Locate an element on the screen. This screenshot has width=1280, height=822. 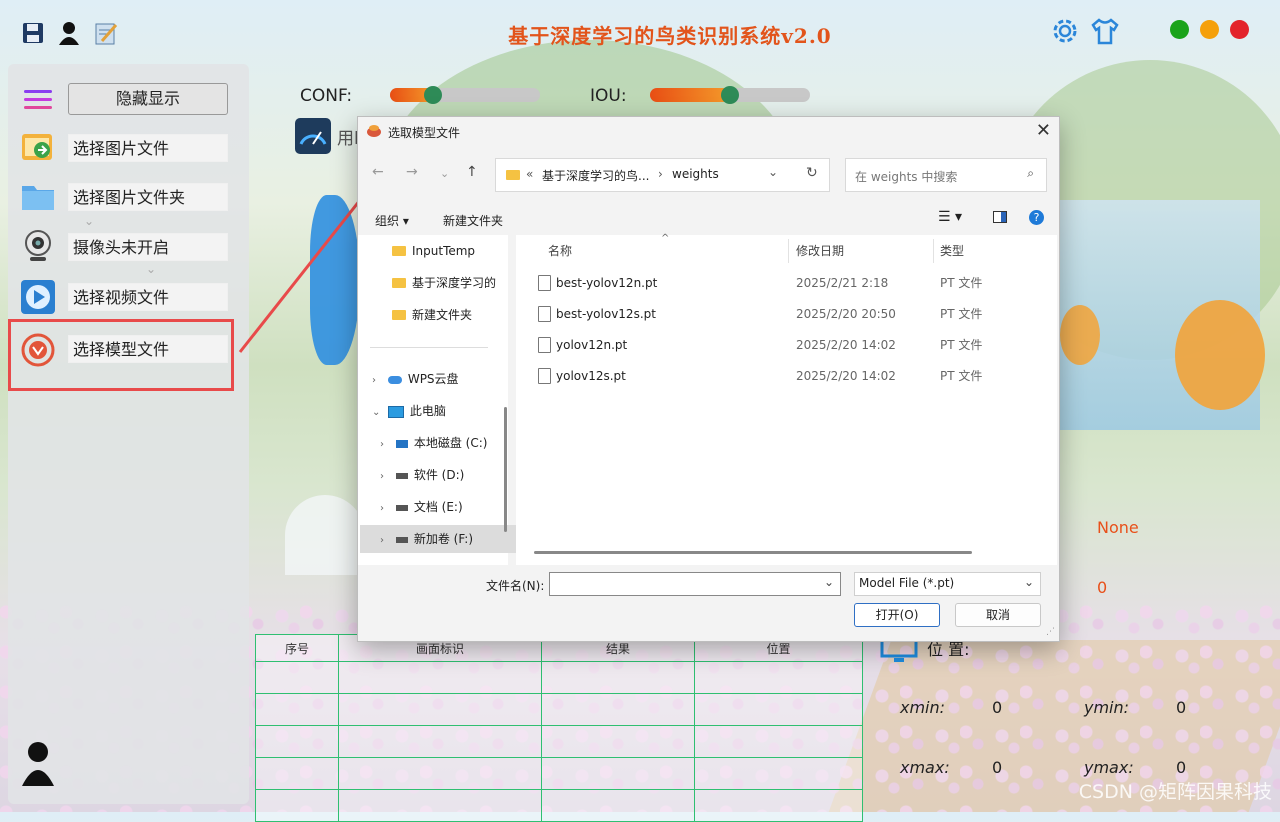
forward-icon: → is located at coordinates (412, 172).